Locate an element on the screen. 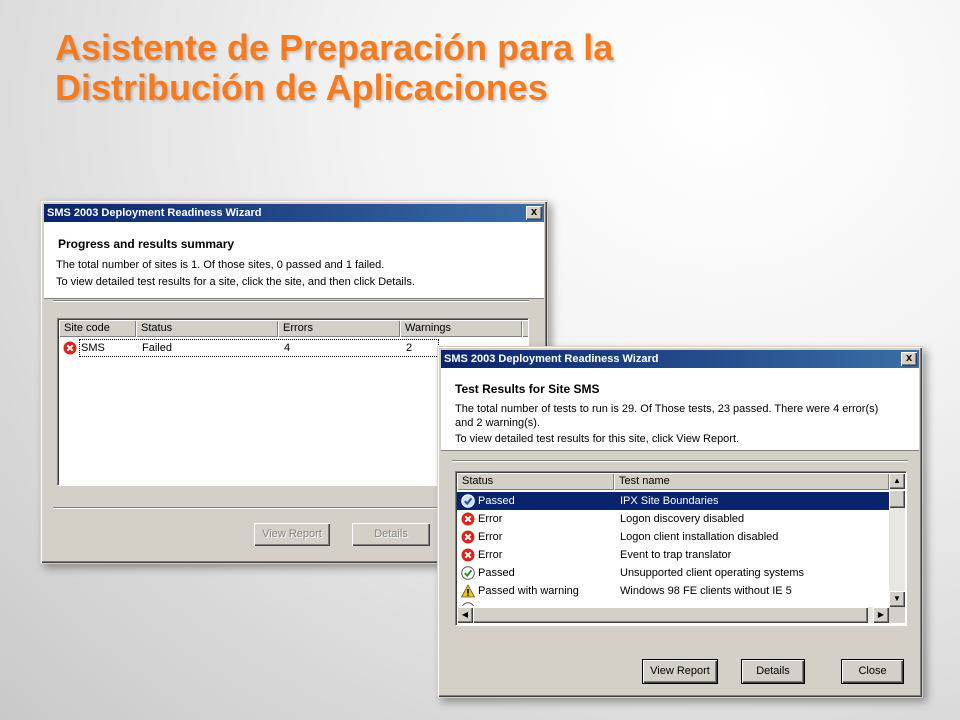  scroll-thumb is located at coordinates (897, 499).